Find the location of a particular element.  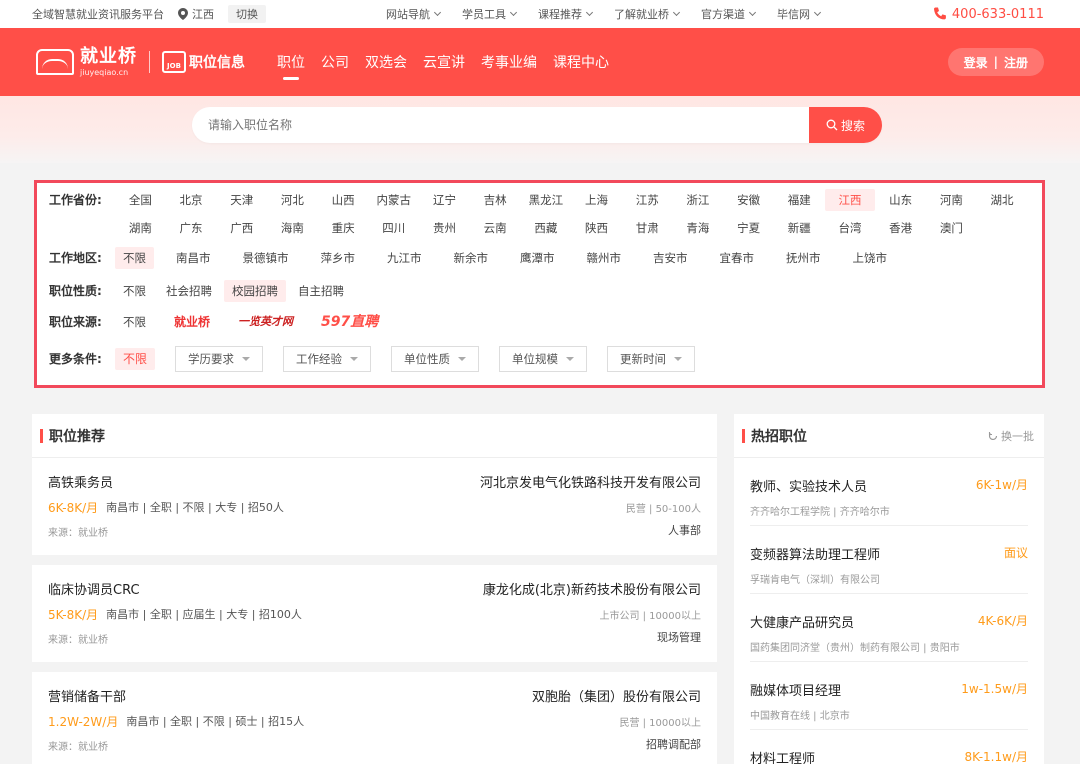

hot-job-item: 融媒体项目经理 中国教育在线 | 北京市 1w-1.5w/月 is located at coordinates (889, 696).